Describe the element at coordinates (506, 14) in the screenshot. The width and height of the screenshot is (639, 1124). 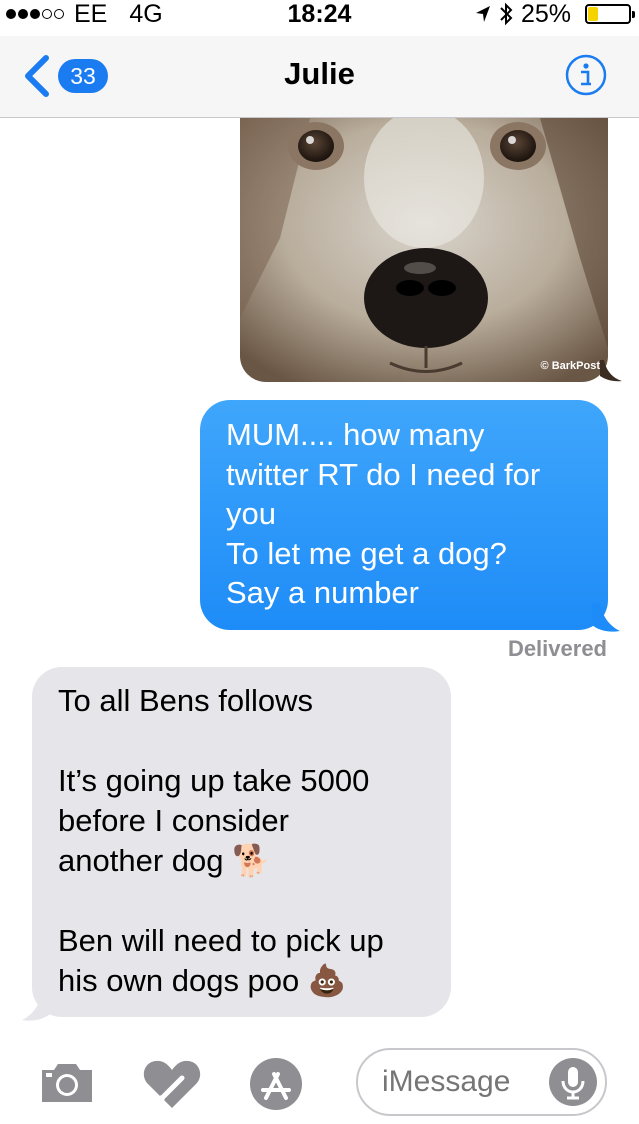
I see `bluetooth-icon` at that location.